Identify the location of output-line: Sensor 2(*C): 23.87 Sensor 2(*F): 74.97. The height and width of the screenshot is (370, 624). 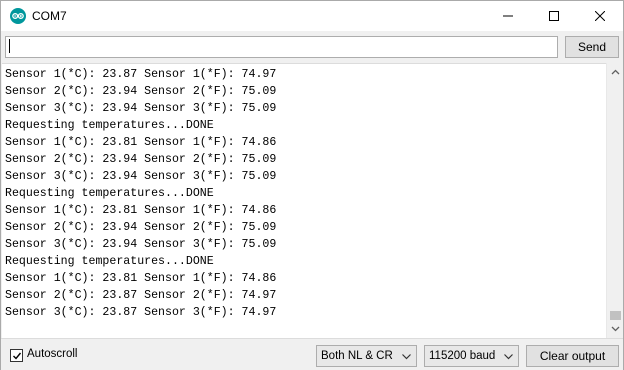
(141, 295).